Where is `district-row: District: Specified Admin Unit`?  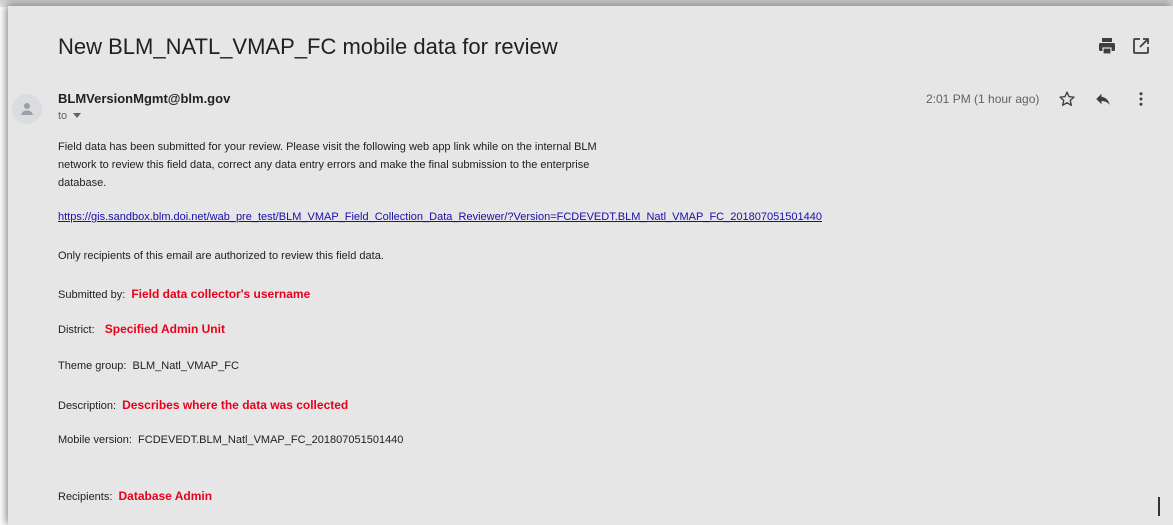
district-row: District: Specified Admin Unit is located at coordinates (141, 329).